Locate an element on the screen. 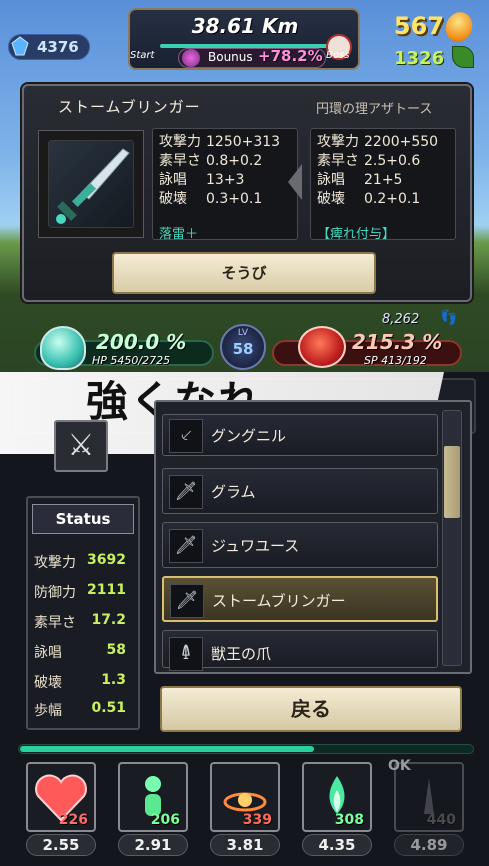  stat-row: 詠唱 21+5 is located at coordinates (360, 180).